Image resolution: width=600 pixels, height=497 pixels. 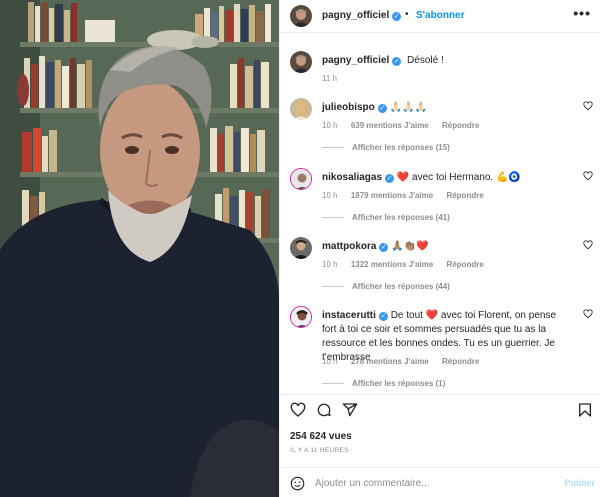 I want to click on view-replies-button: Afficher les réponses (44), so click(x=386, y=286).